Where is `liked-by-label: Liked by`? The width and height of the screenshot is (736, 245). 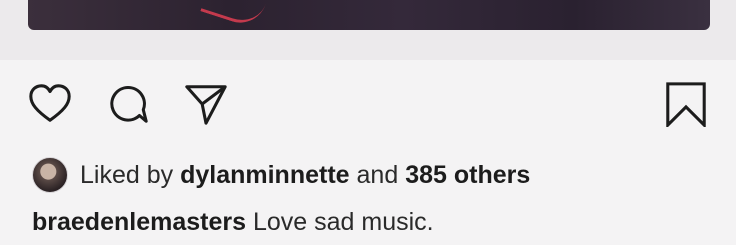 liked-by-label: Liked by is located at coordinates (127, 174).